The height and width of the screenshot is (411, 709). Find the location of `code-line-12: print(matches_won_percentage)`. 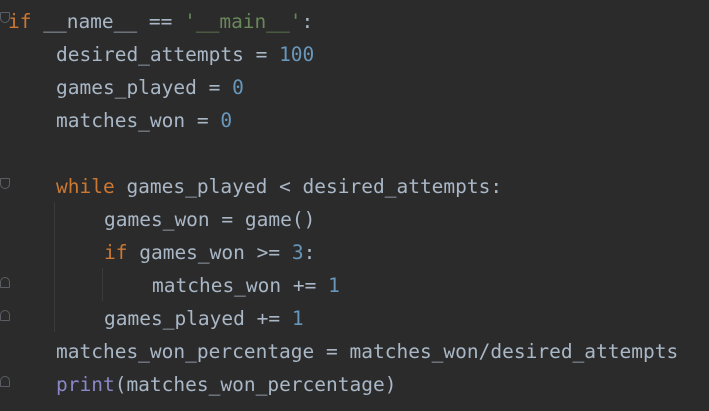

code-line-12: print(matches_won_percentage) is located at coordinates (202, 384).